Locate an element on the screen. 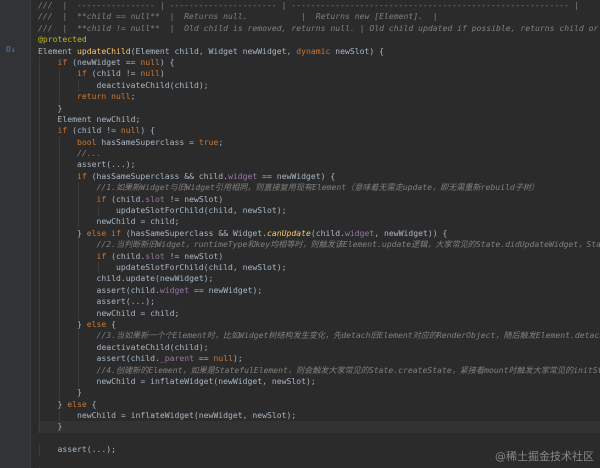  code-token: (hasSameSuperclass && Widget. is located at coordinates (194, 232).